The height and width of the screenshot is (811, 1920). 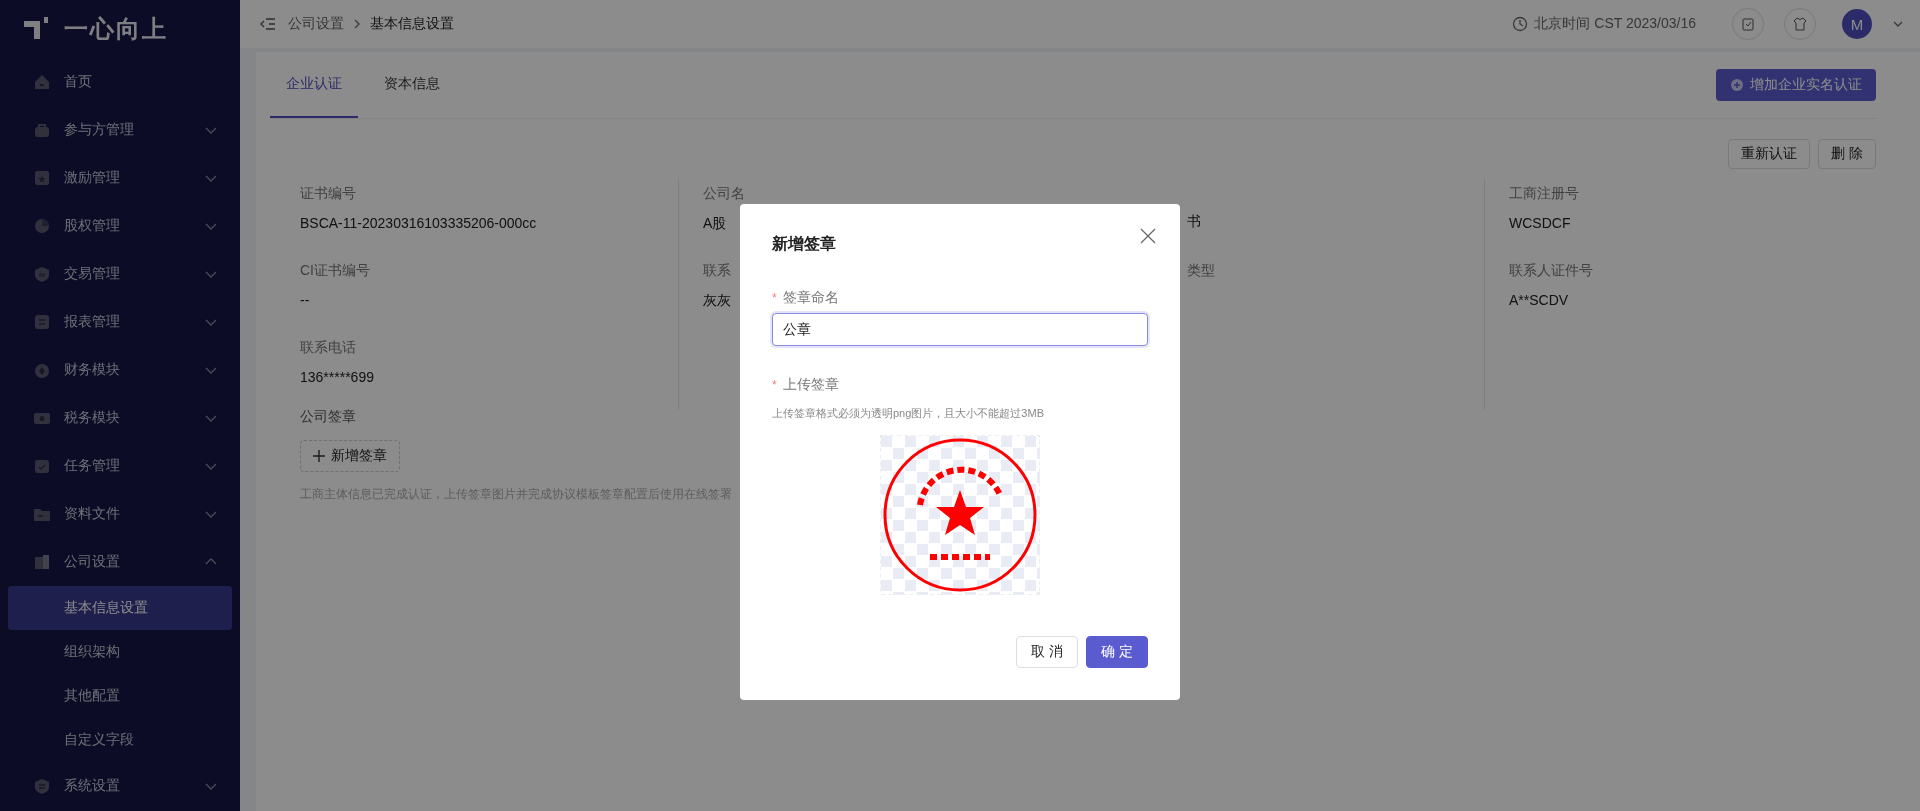 What do you see at coordinates (314, 85) in the screenshot?
I see `tab: 企业认证` at bounding box center [314, 85].